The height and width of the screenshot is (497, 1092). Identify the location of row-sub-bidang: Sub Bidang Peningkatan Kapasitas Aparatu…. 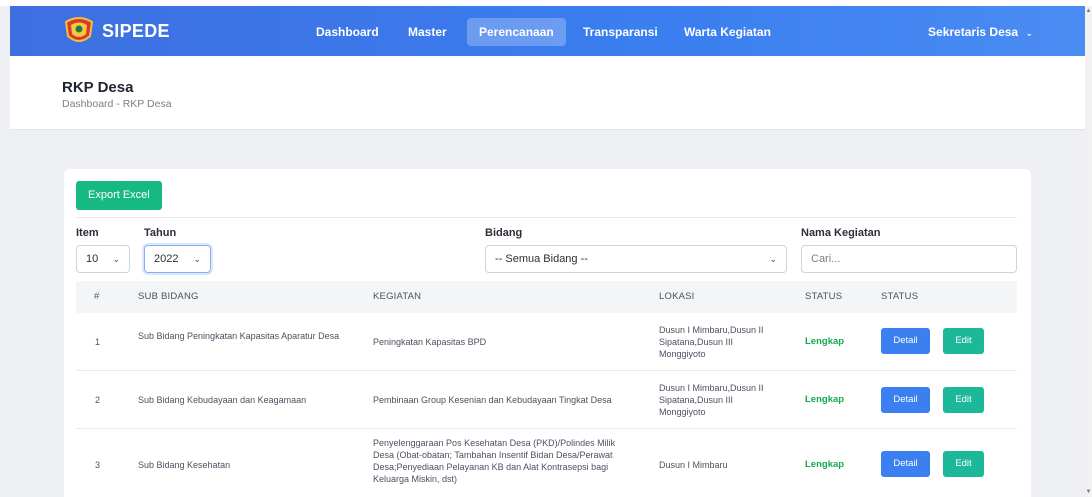
(239, 336).